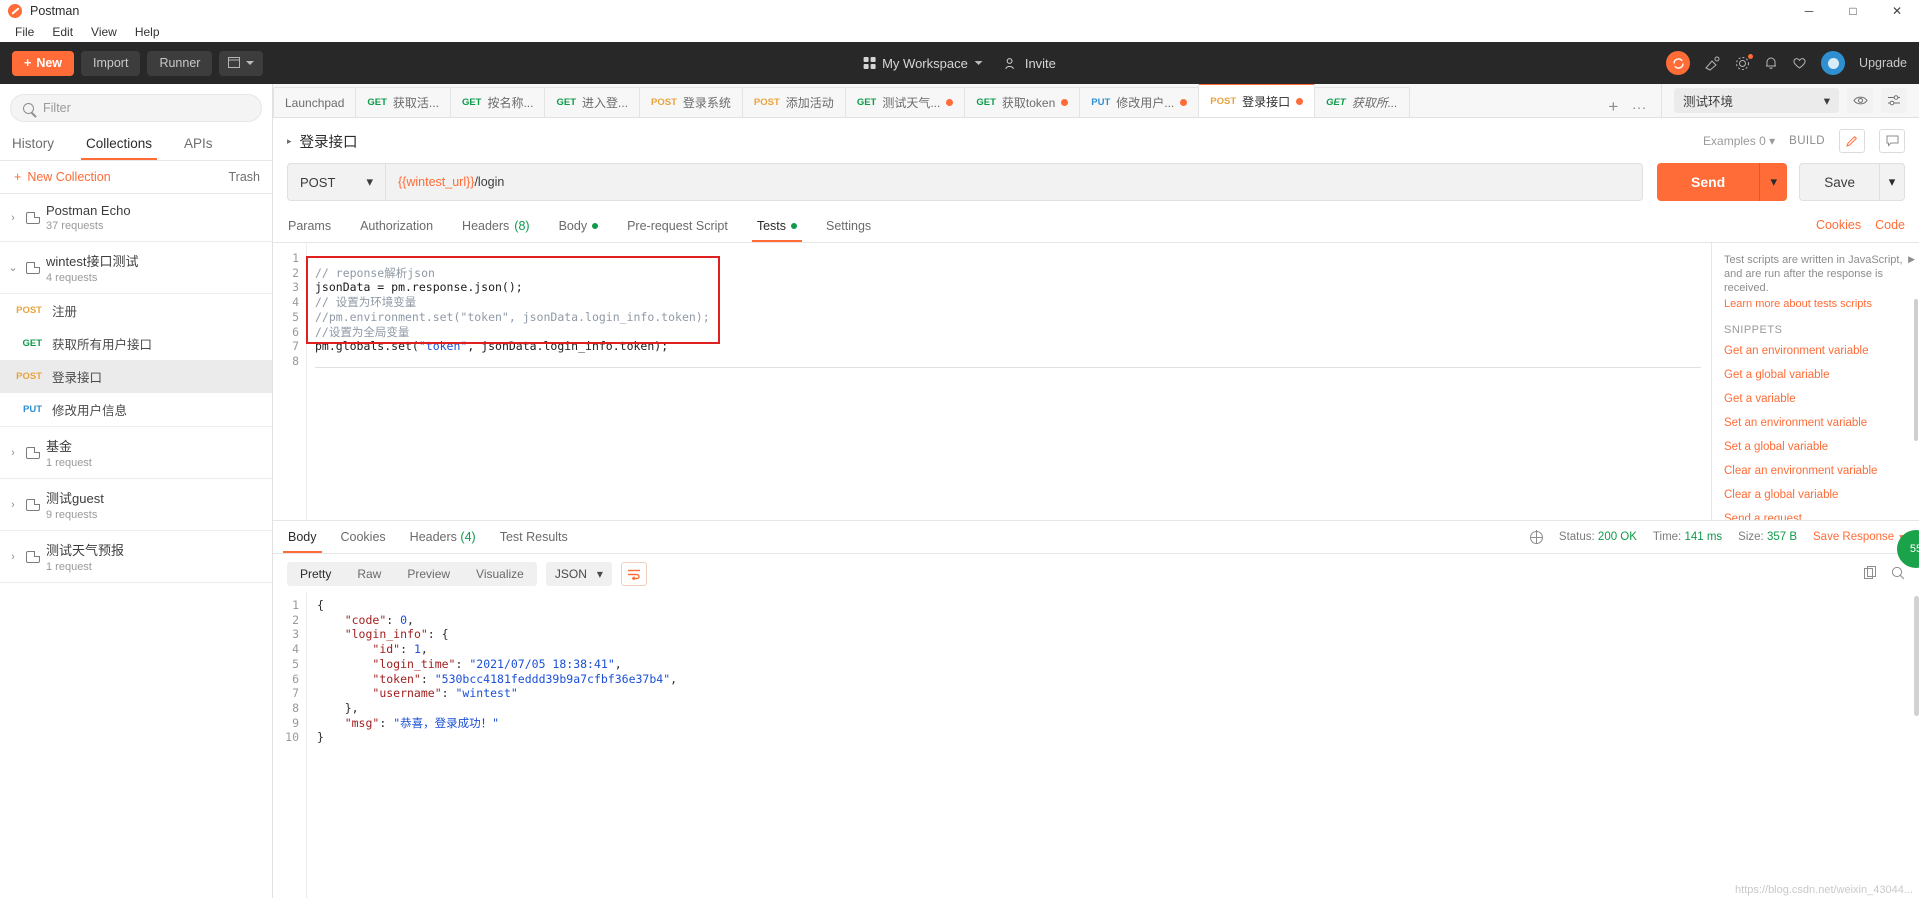 This screenshot has height=898, width=1919. What do you see at coordinates (136, 268) in the screenshot?
I see `collection-item: ⌄ wintest接口测试 4 requests` at bounding box center [136, 268].